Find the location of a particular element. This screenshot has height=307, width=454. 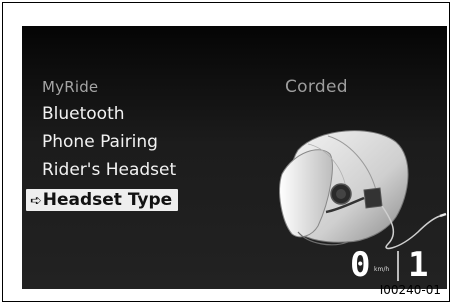

speed-gear-readout: 0 km/h 1 is located at coordinates (398, 265).